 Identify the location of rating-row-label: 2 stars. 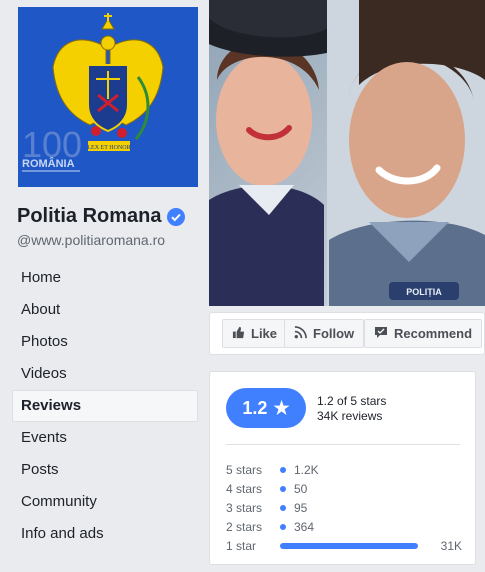
(244, 526).